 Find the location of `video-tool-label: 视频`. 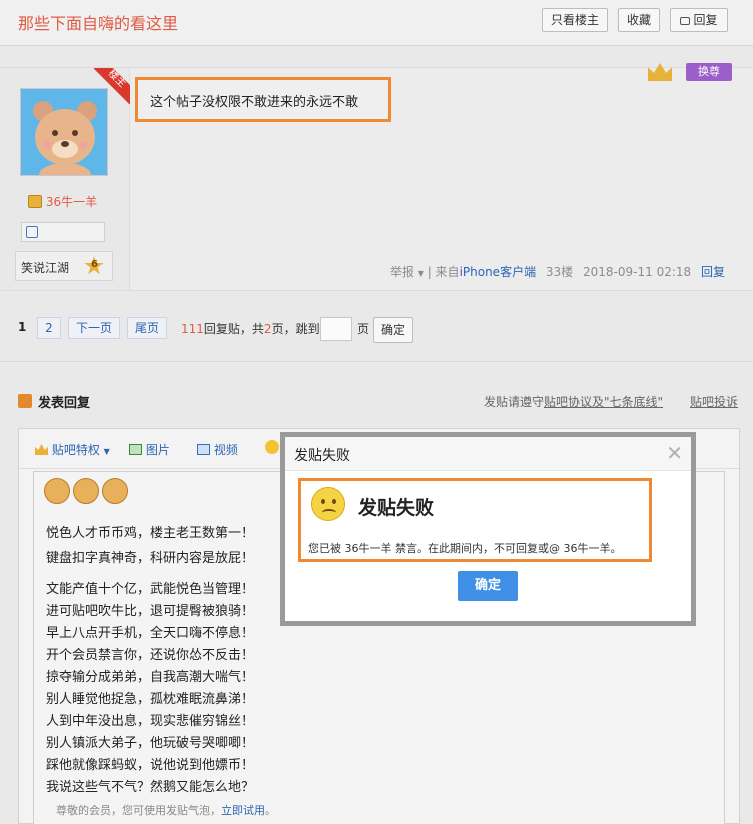

video-tool-label: 视频 is located at coordinates (225, 450).